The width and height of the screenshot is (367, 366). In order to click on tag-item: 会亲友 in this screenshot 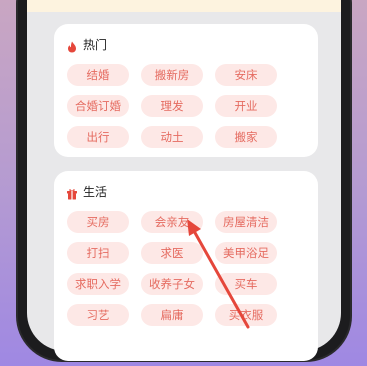, I will do `click(172, 222)`.